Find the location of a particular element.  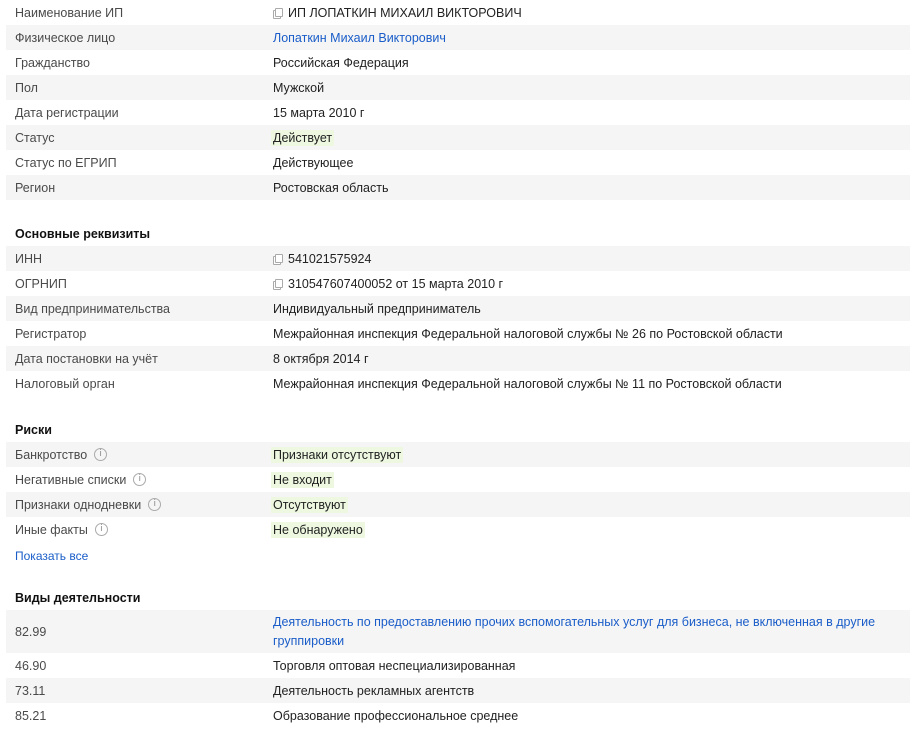

info-row-egrip-status: Статус по ЕГРИП Действующее is located at coordinates (458, 162).